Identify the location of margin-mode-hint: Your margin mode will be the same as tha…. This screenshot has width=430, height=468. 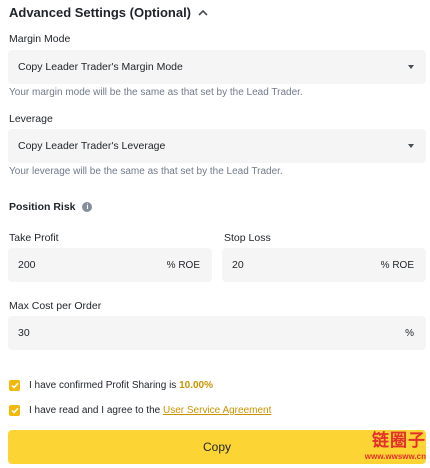
(156, 92).